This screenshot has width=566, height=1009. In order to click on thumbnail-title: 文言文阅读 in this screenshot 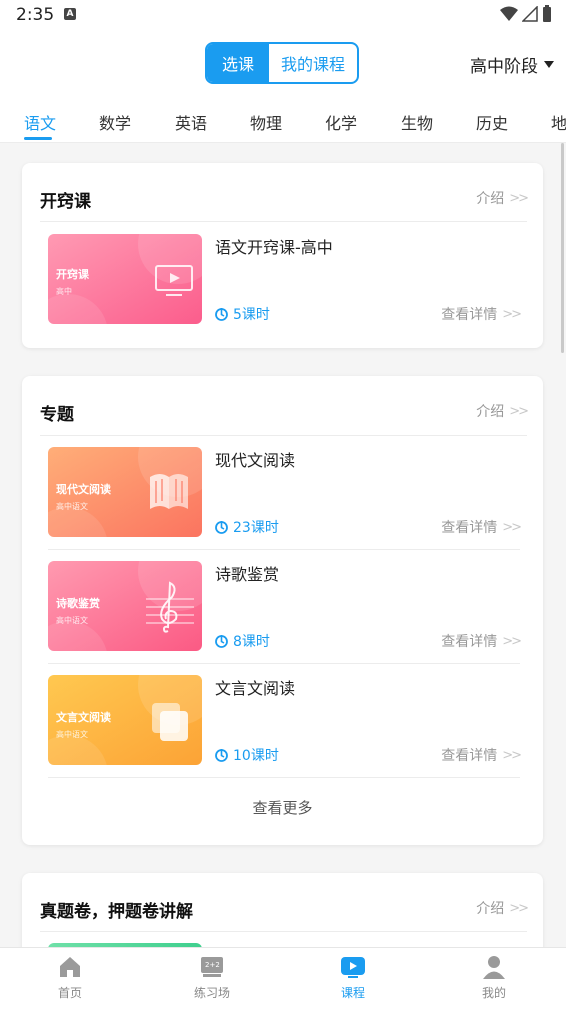, I will do `click(83, 717)`.